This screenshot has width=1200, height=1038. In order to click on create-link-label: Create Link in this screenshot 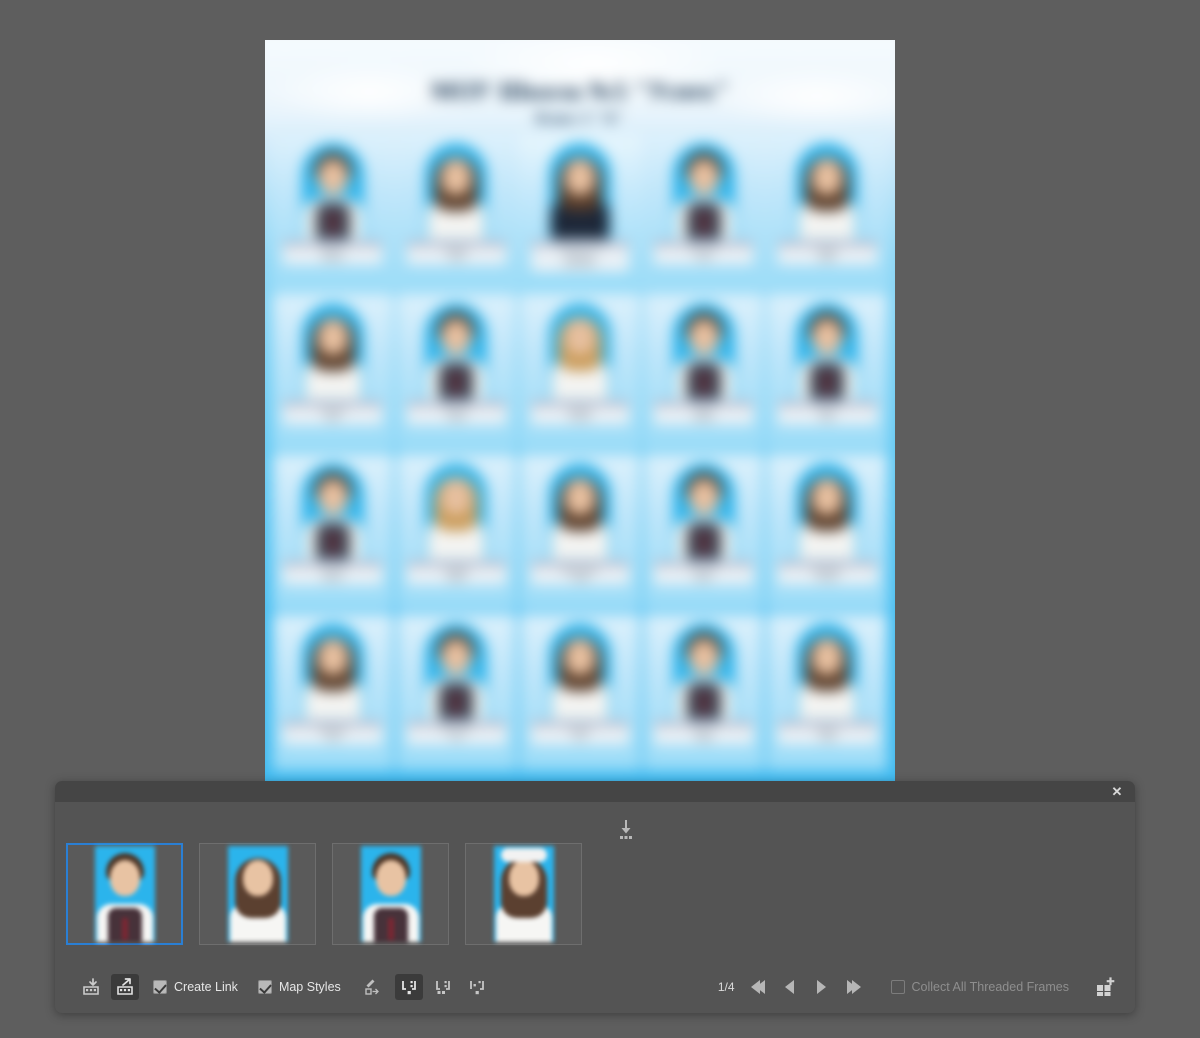, I will do `click(206, 987)`.